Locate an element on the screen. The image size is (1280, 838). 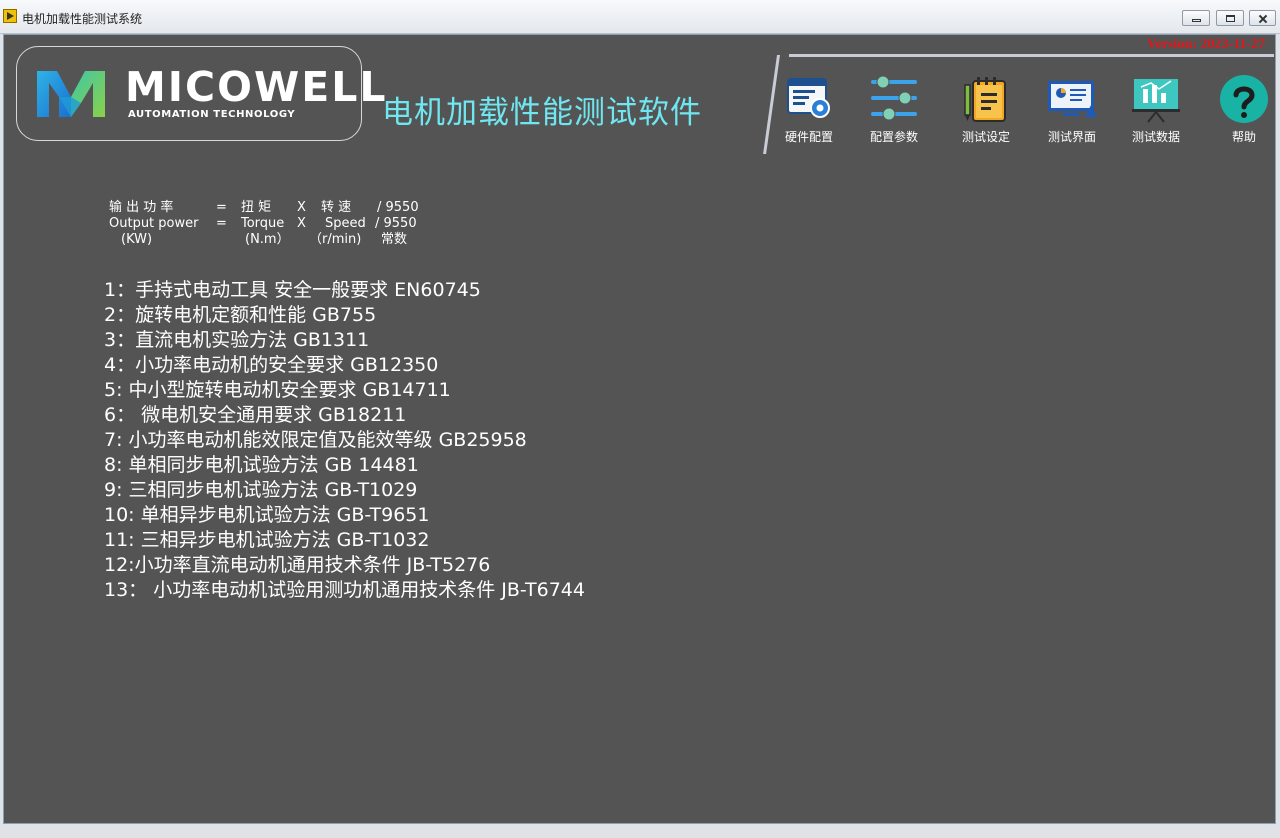
list-item: 9: 三相同步电机试验方法 GB-T1029 is located at coordinates (261, 490).